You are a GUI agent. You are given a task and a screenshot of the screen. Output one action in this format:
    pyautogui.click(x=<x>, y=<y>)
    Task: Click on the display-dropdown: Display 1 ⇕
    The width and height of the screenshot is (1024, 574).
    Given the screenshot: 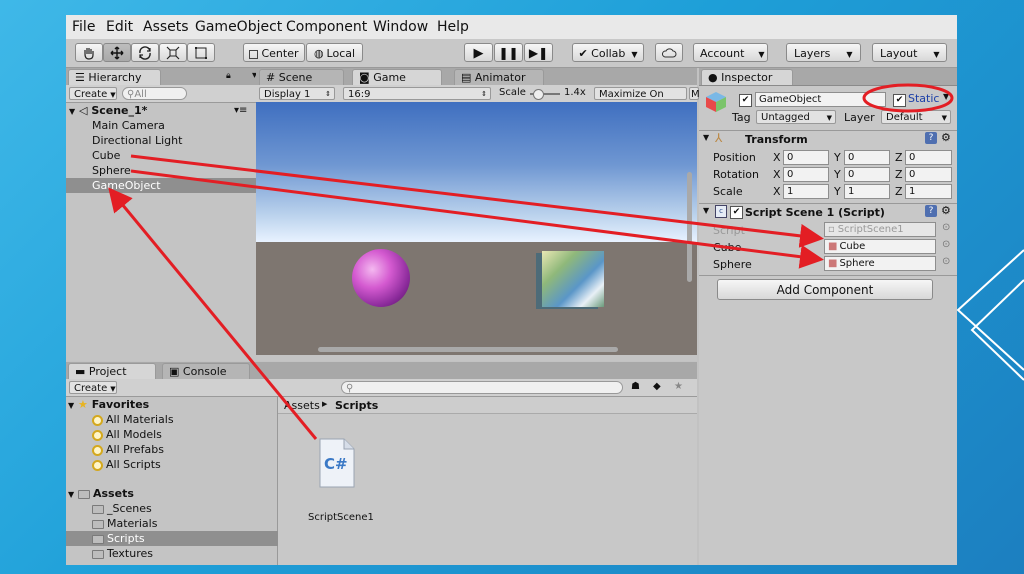 What is the action you would take?
    pyautogui.click(x=297, y=93)
    